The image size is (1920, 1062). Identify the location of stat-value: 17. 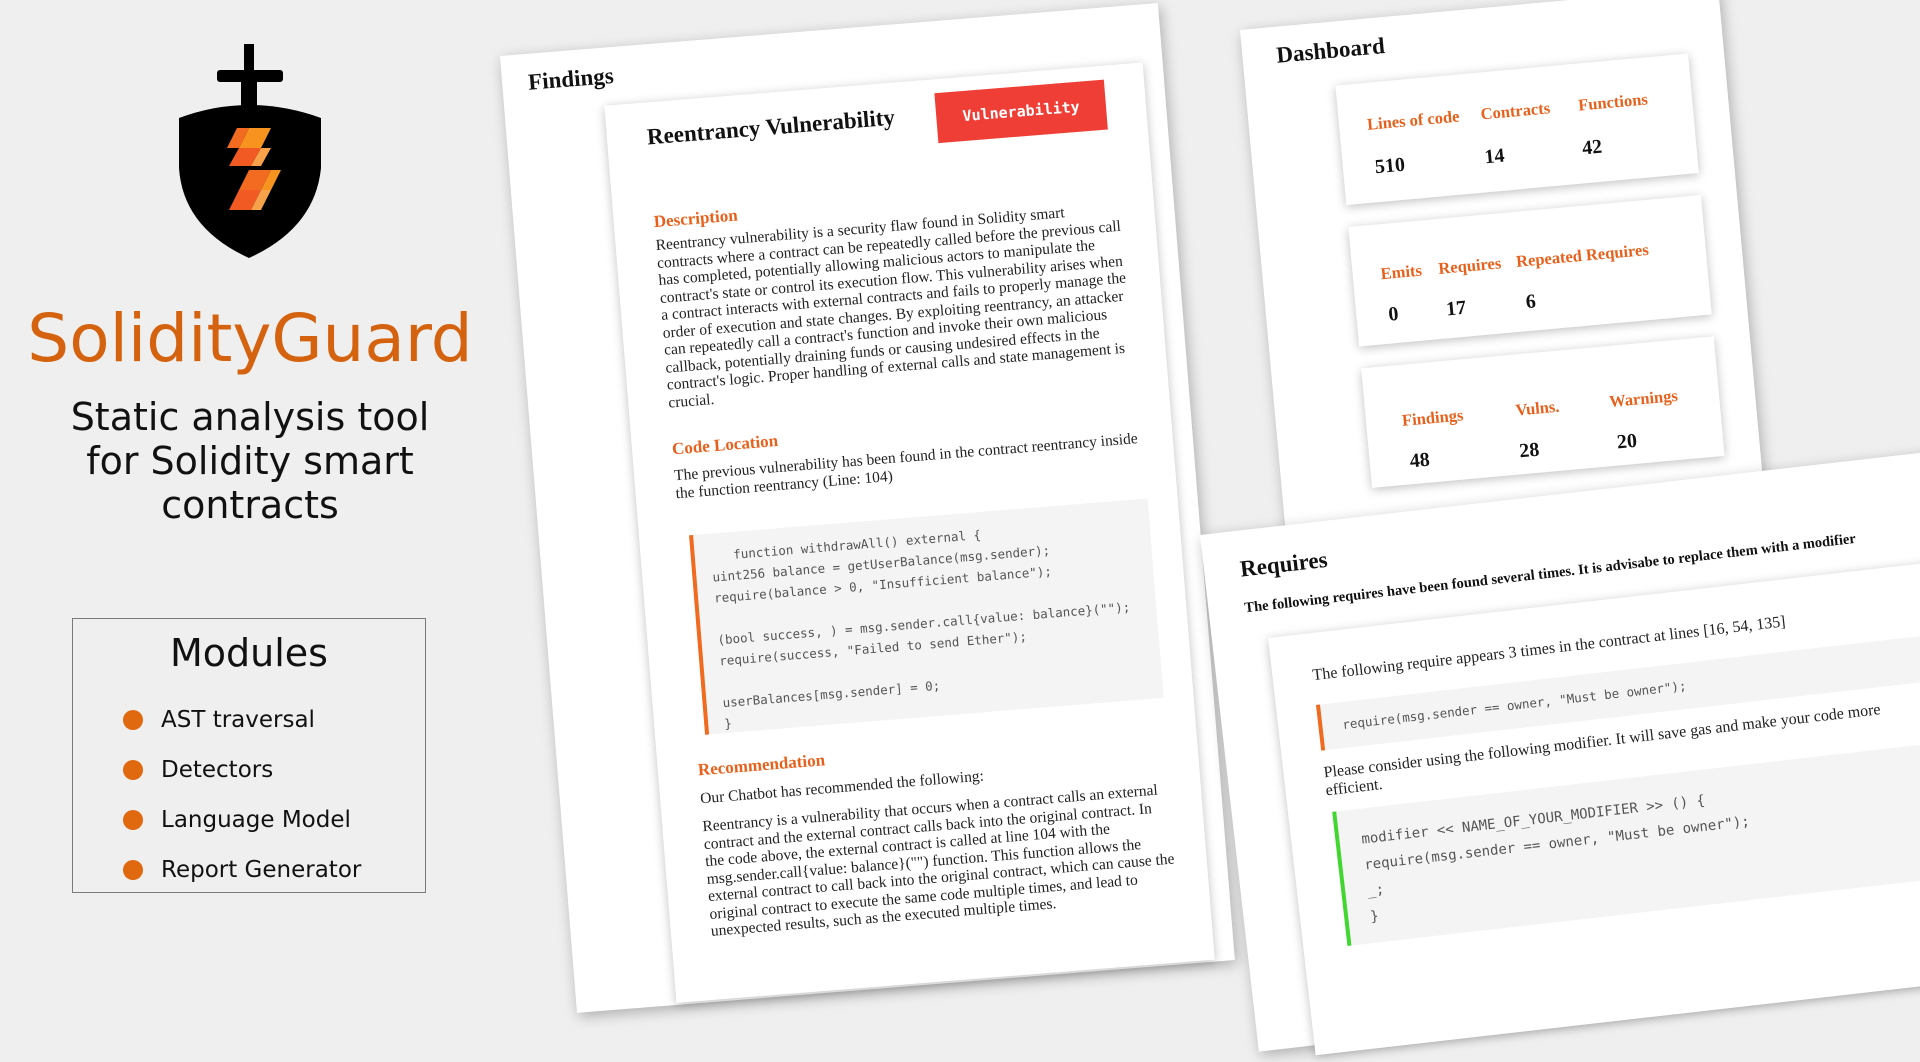
(1456, 308).